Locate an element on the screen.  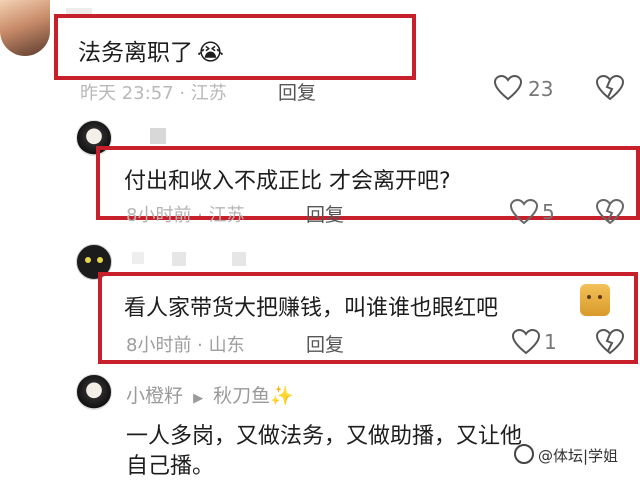
like-count: 1 is located at coordinates (550, 342).